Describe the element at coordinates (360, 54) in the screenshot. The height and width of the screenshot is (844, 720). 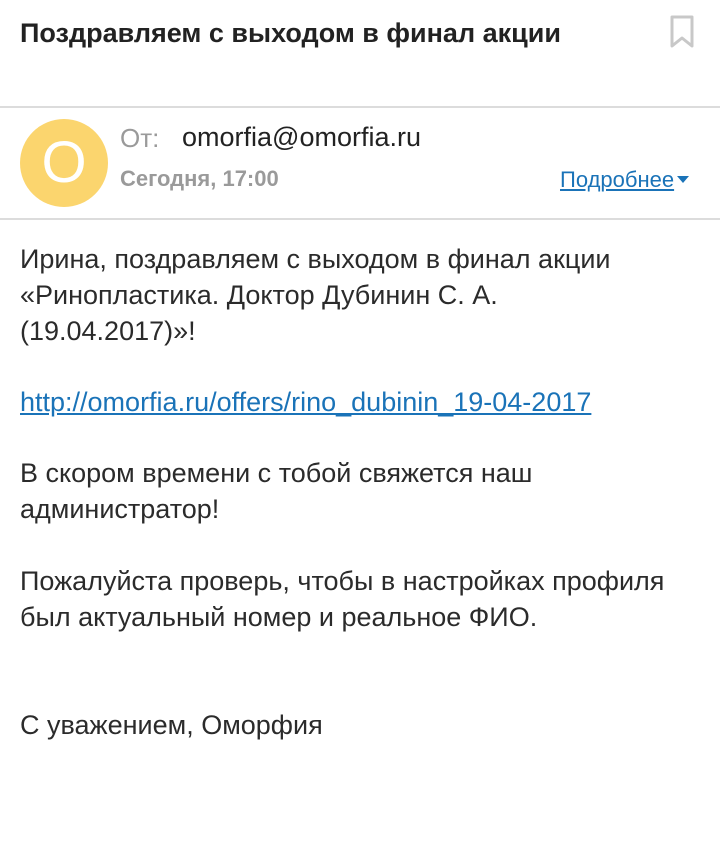
I see `subject-header: Поздравляем с выходом в финал акции` at that location.